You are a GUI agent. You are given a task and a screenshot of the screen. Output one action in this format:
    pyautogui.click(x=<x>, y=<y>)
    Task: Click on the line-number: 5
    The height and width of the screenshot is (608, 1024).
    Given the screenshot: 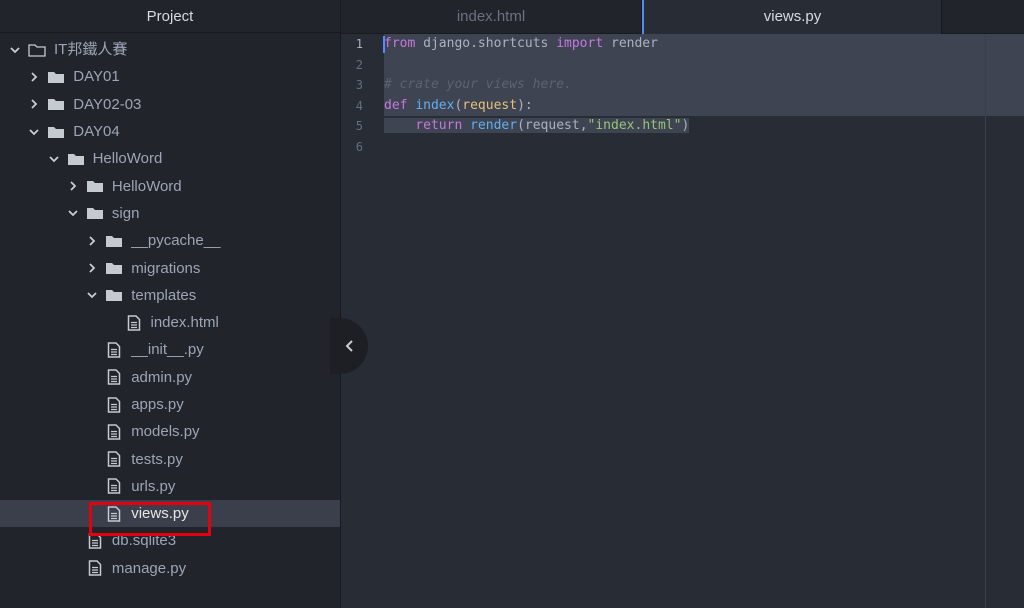 What is the action you would take?
    pyautogui.click(x=359, y=126)
    